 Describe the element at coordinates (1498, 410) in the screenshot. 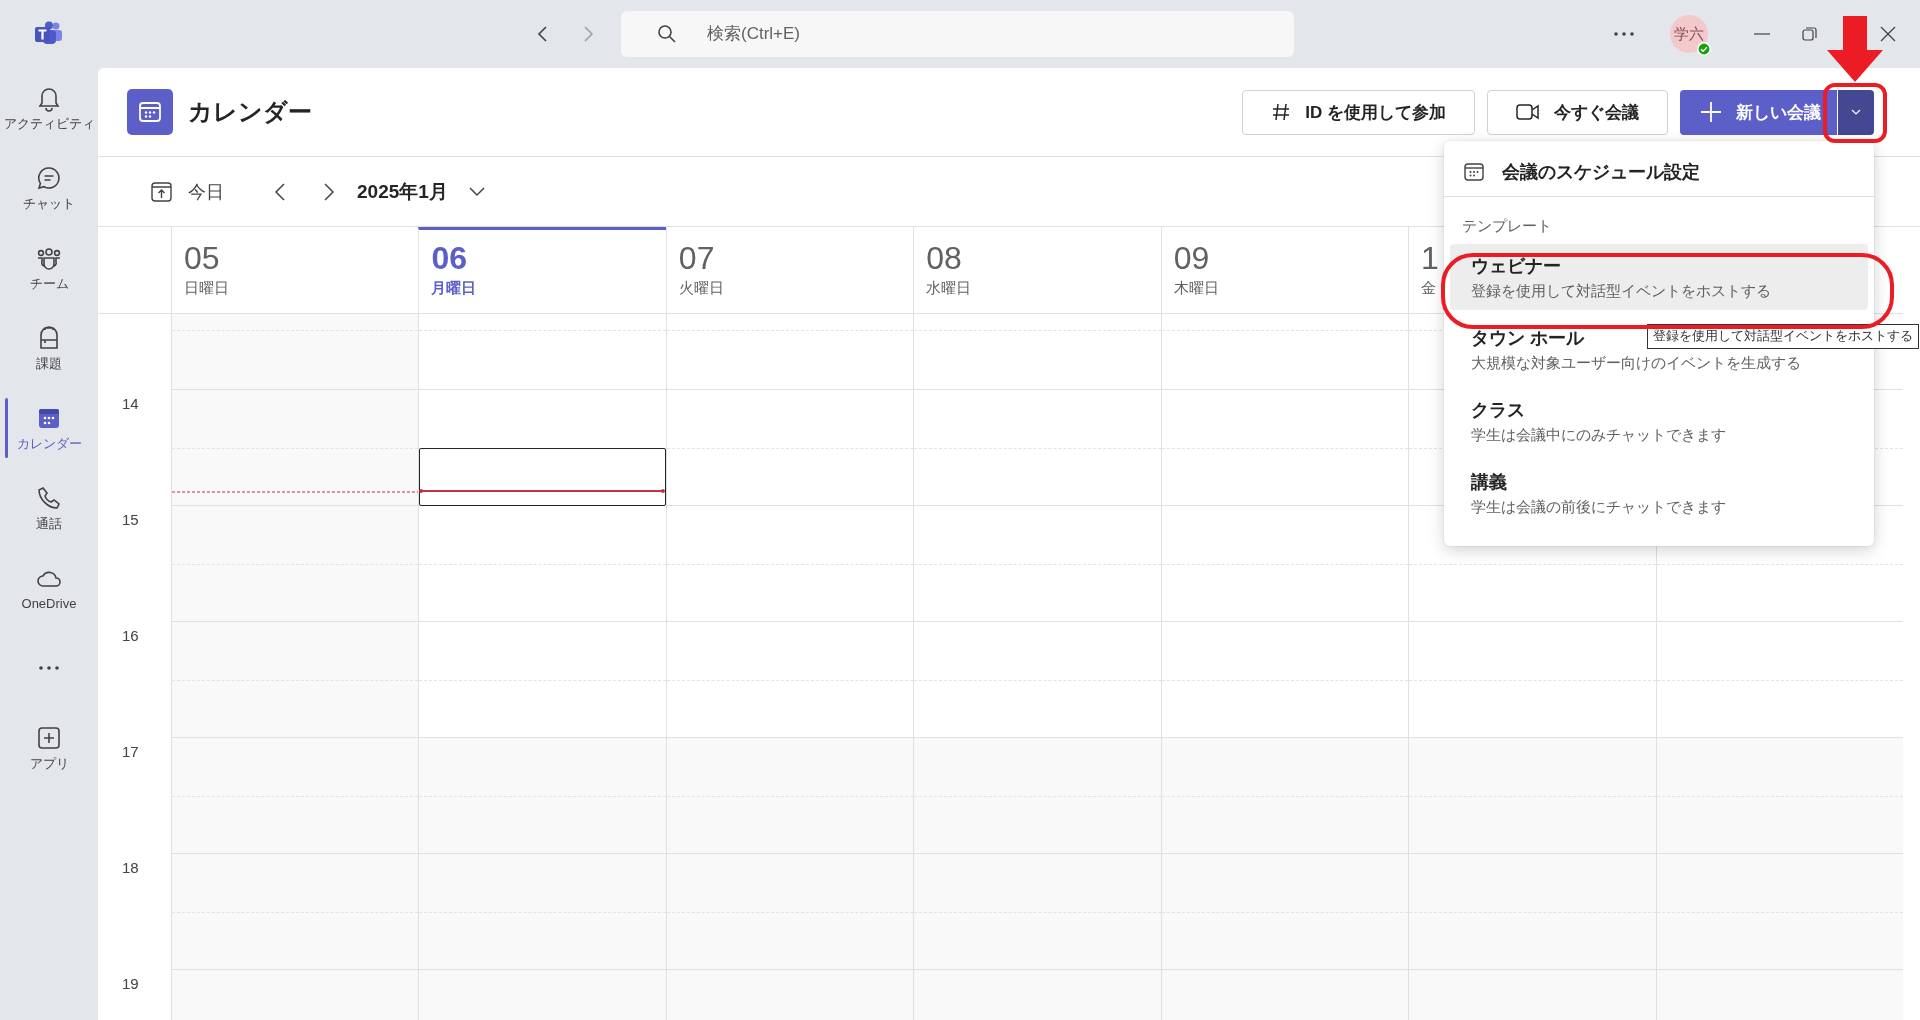

I see `template-title: クラス` at that location.